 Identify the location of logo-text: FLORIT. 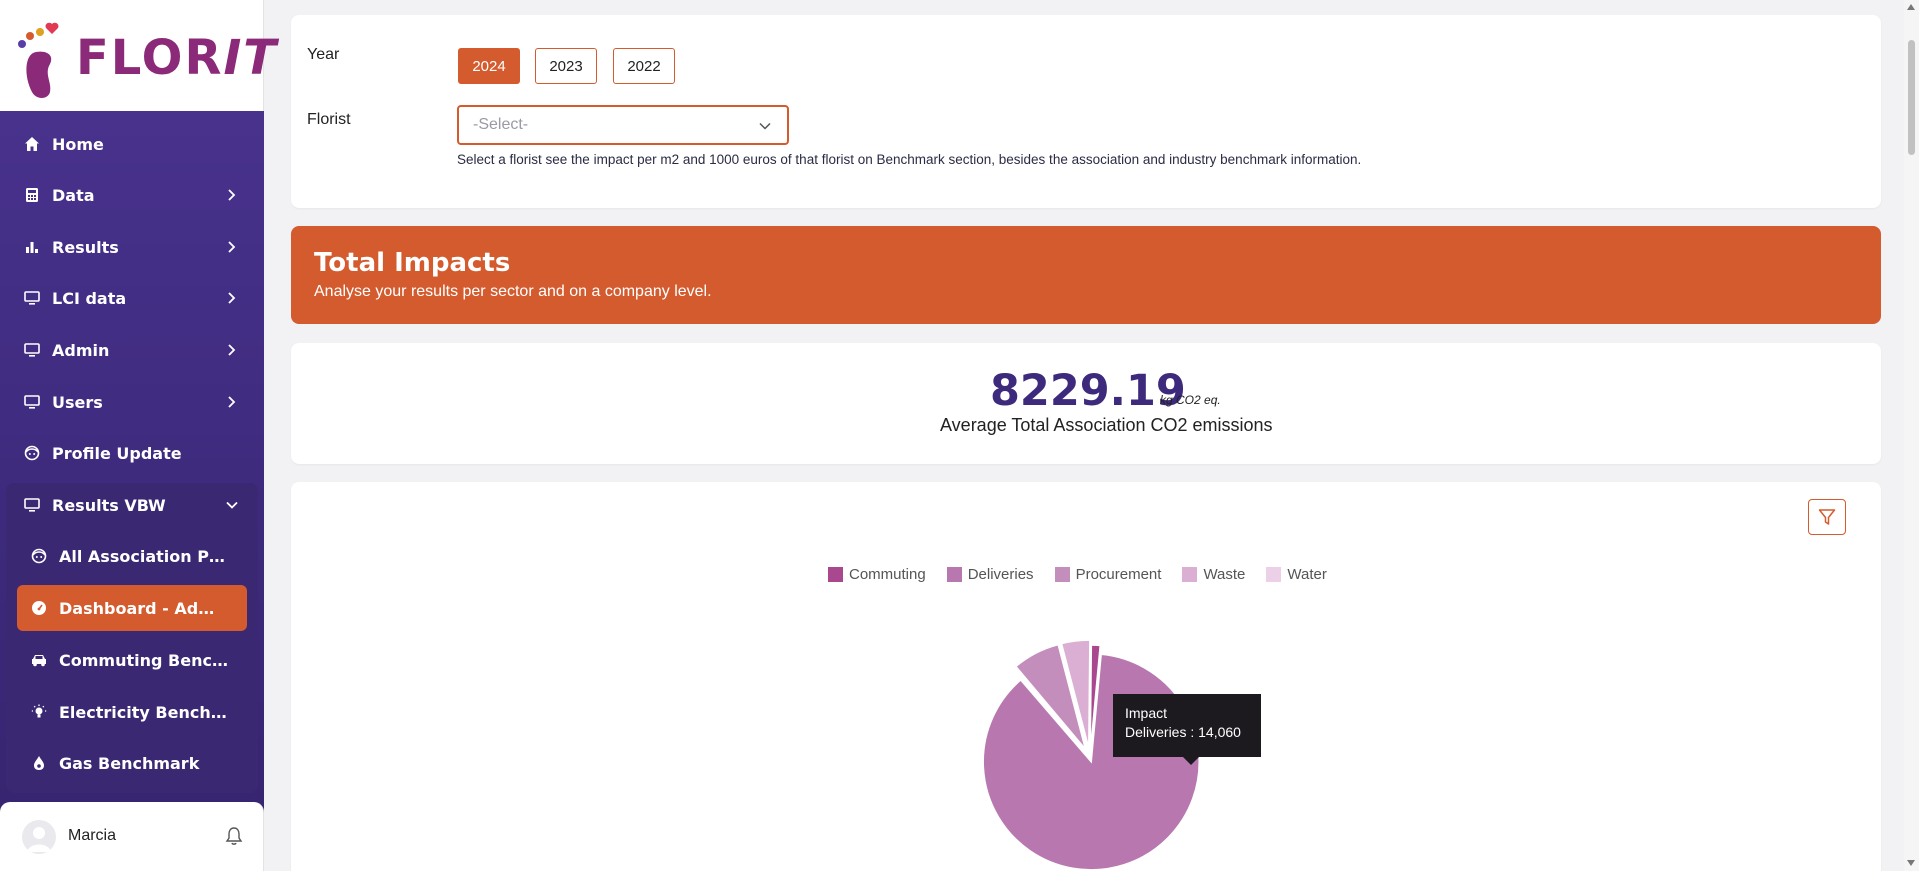
(177, 58).